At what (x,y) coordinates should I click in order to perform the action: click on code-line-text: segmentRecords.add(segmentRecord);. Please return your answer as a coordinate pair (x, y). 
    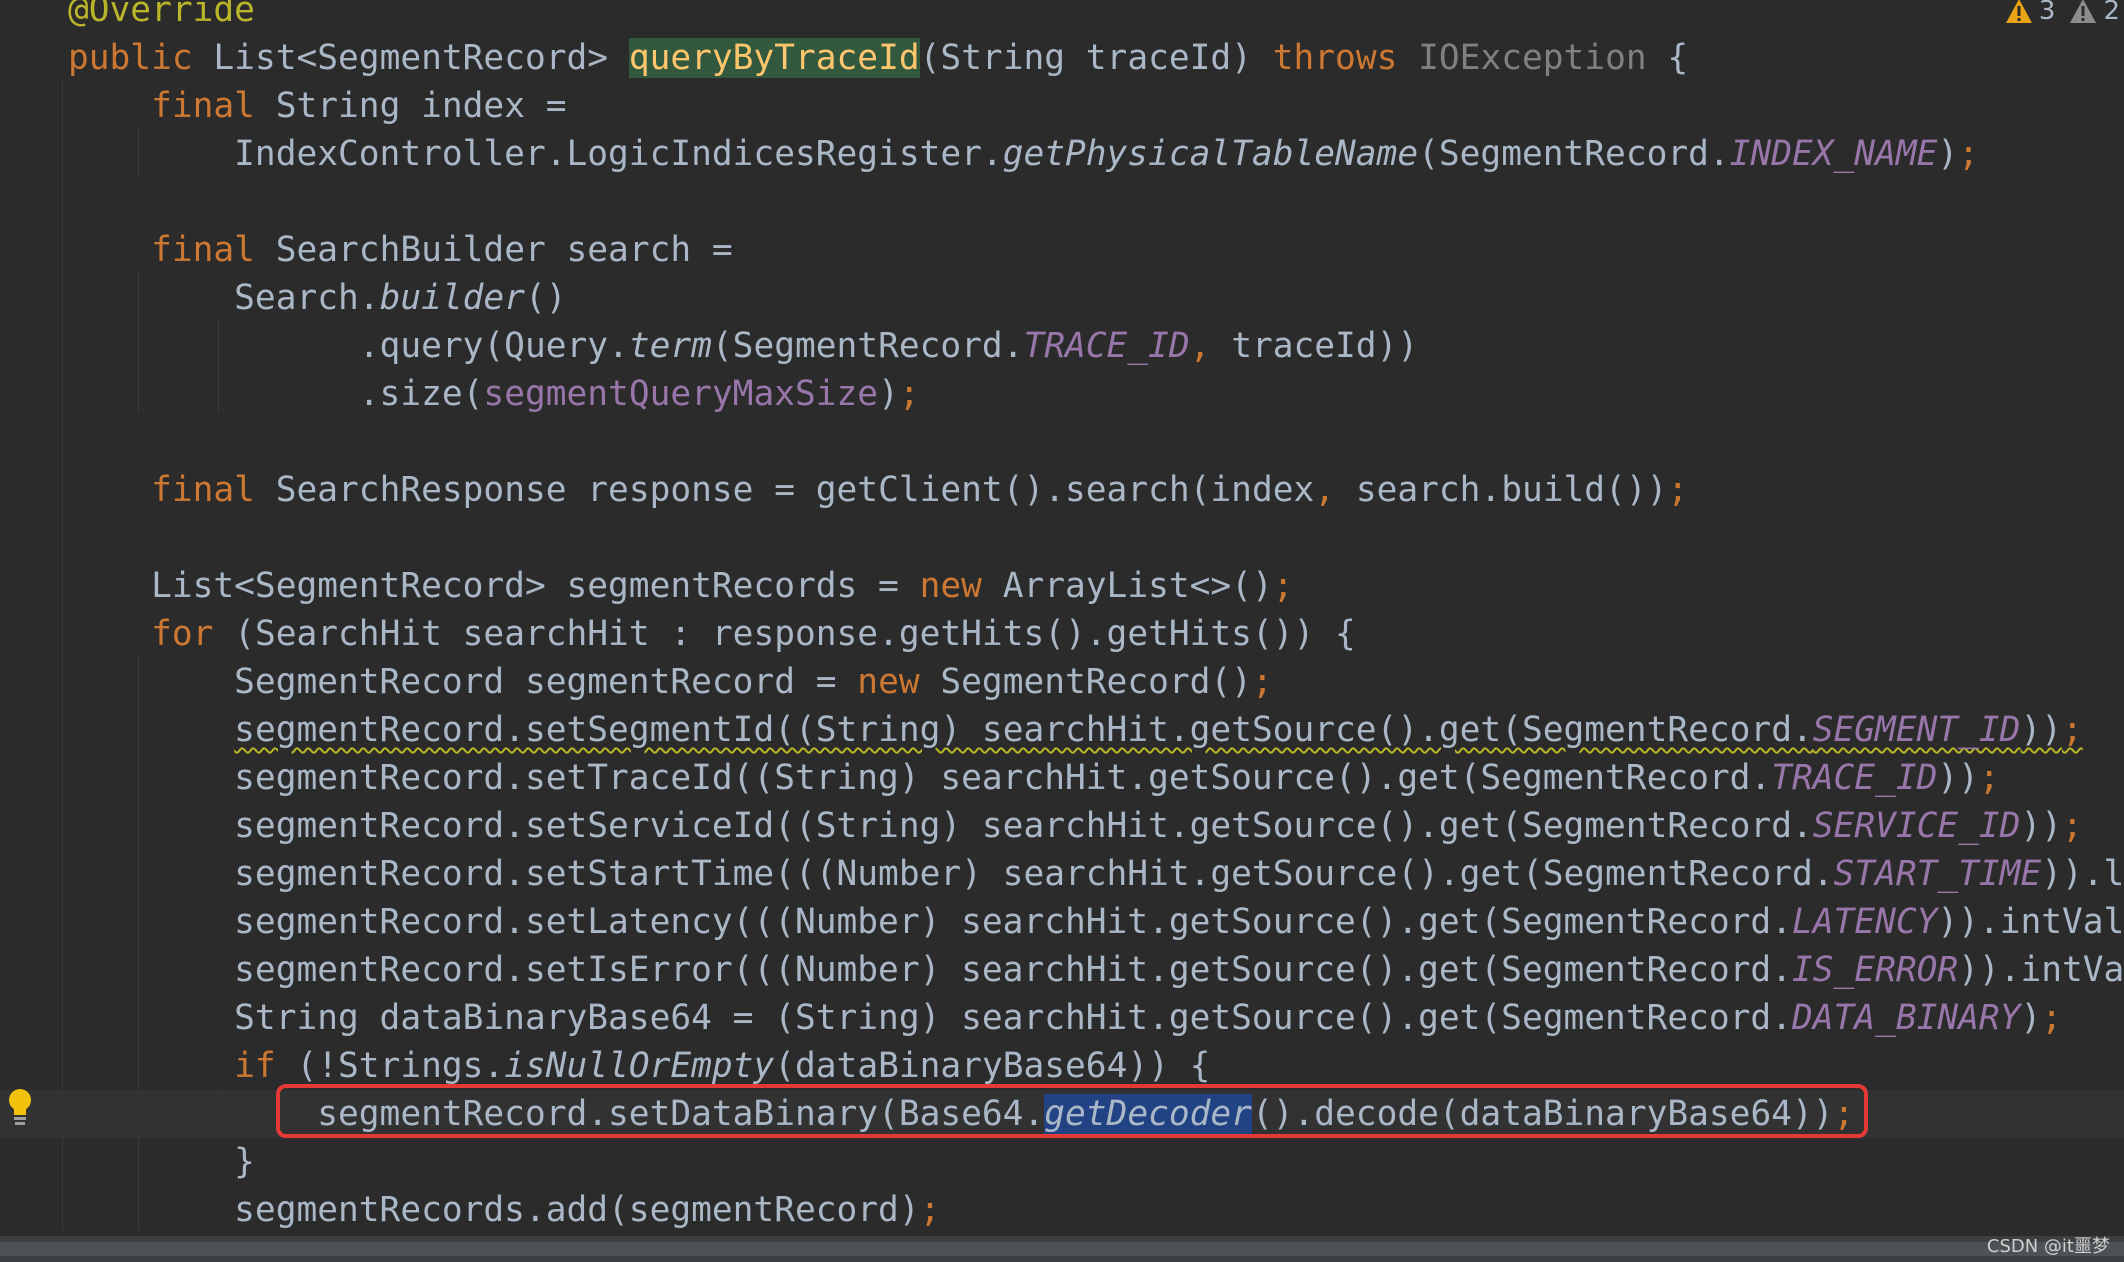
    Looking at the image, I should click on (504, 1210).